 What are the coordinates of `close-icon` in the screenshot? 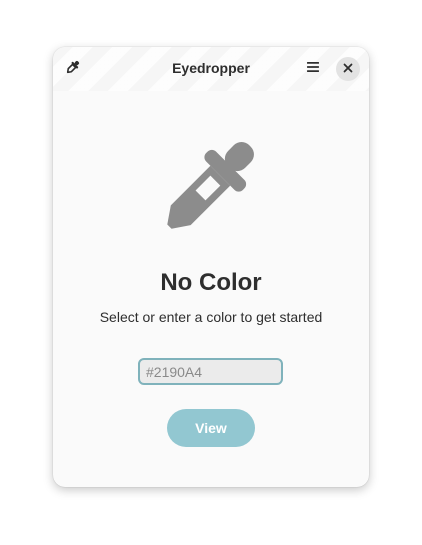 It's located at (348, 69).